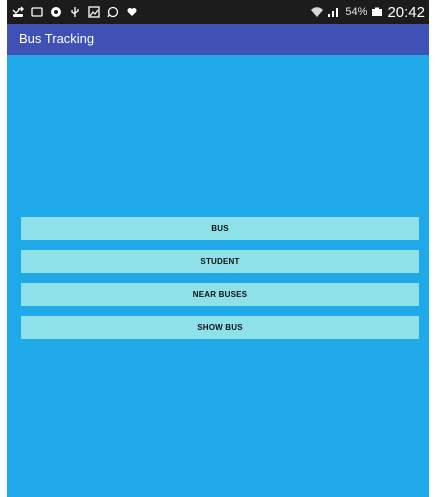 Image resolution: width=436 pixels, height=497 pixels. What do you see at coordinates (220, 294) in the screenshot?
I see `near-buses-button: NEAR BUSES` at bounding box center [220, 294].